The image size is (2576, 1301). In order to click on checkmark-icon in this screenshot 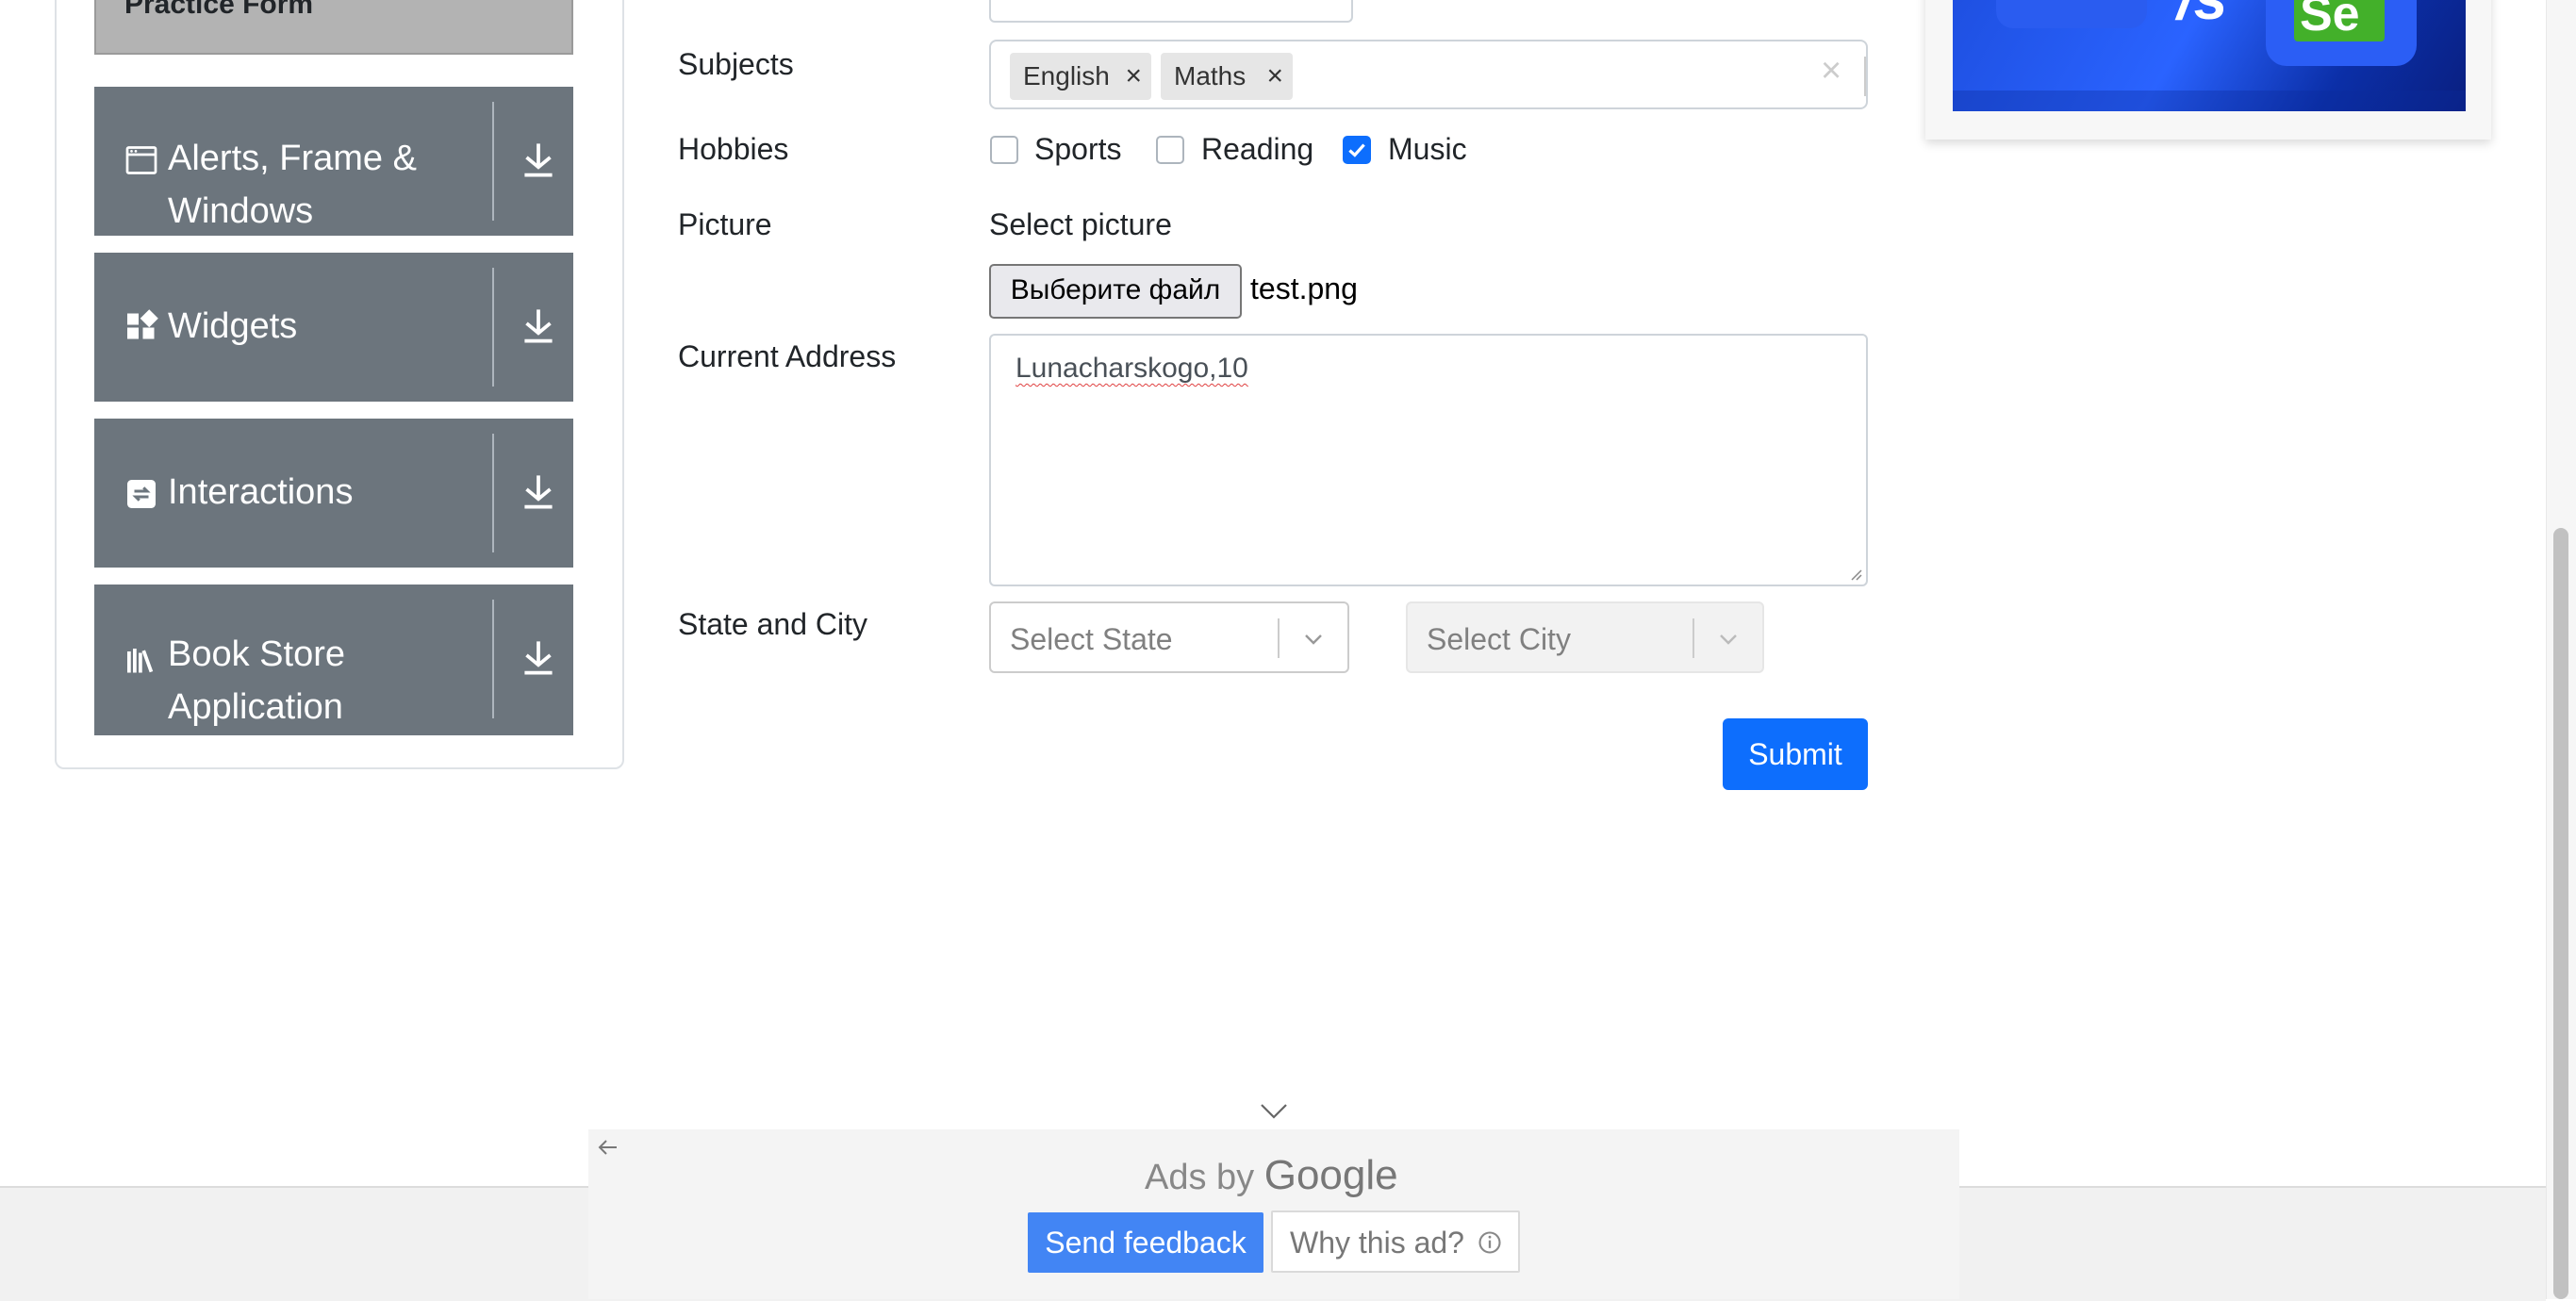, I will do `click(1356, 150)`.